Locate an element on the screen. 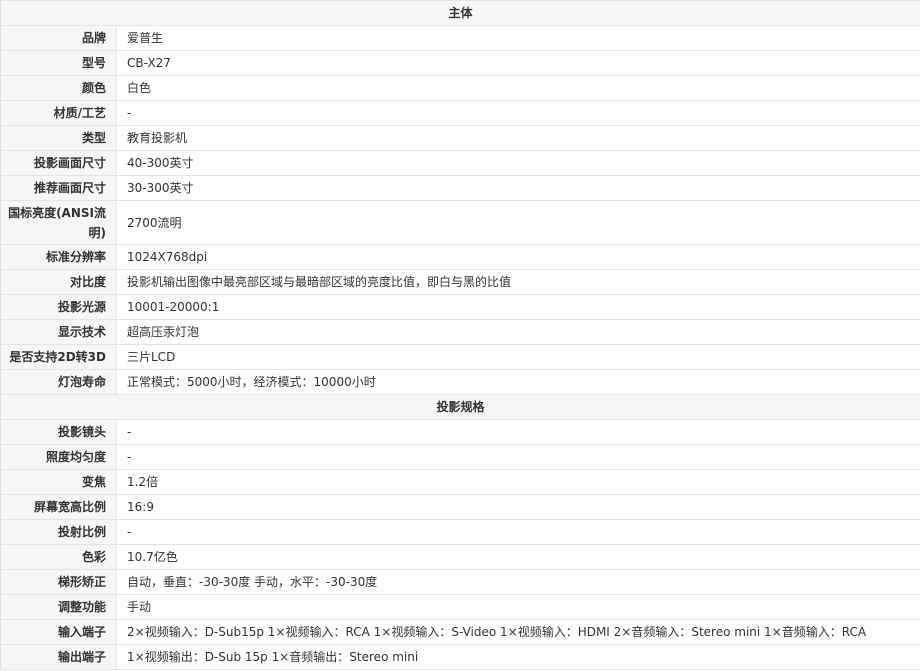 Image resolution: width=920 pixels, height=671 pixels. spec-label: 屏幕宽高比例 is located at coordinates (58, 507).